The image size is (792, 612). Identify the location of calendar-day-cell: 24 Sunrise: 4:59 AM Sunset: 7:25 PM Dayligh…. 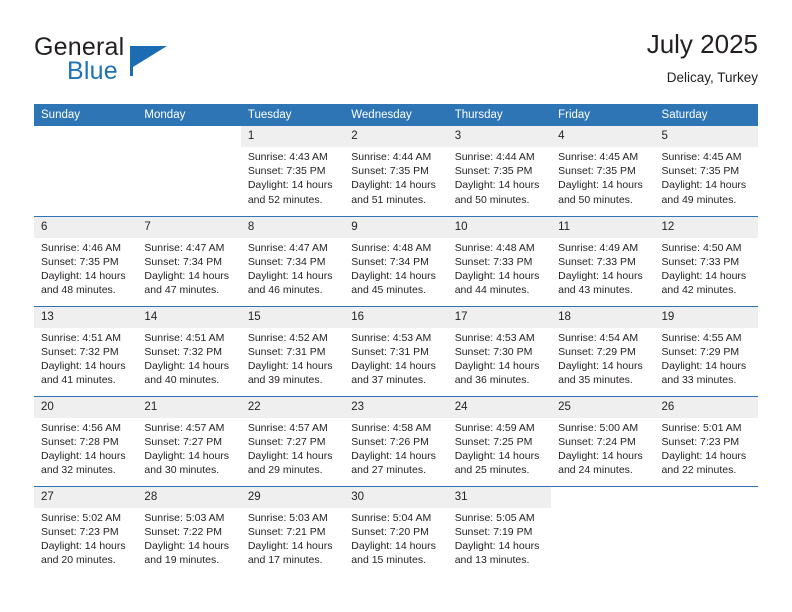
(499, 440).